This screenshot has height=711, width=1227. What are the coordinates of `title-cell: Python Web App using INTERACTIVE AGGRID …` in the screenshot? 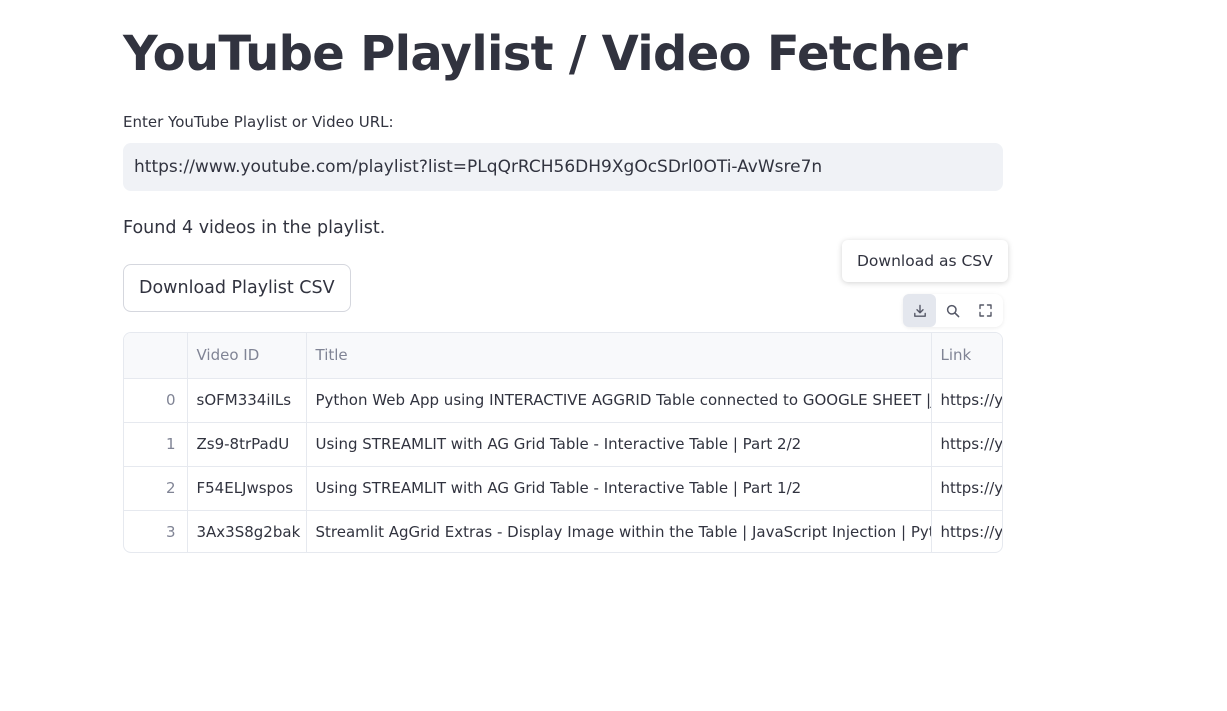 It's located at (619, 400).